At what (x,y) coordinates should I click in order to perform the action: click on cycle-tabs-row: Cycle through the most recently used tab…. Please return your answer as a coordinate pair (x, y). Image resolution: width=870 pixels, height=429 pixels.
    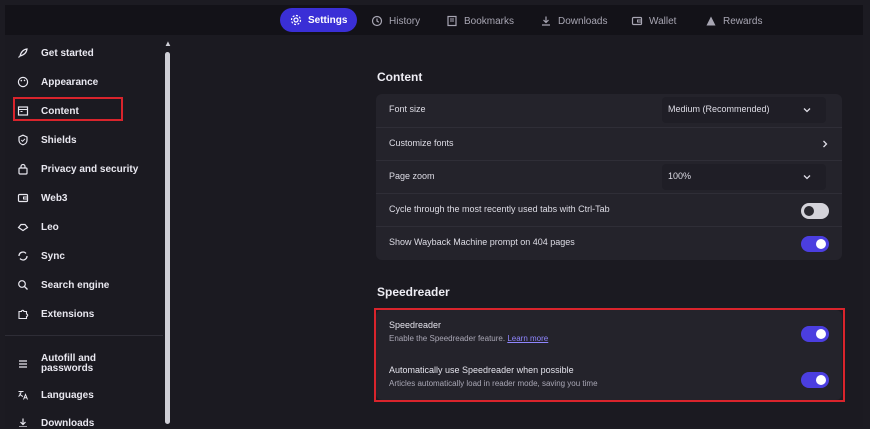
    Looking at the image, I should click on (609, 210).